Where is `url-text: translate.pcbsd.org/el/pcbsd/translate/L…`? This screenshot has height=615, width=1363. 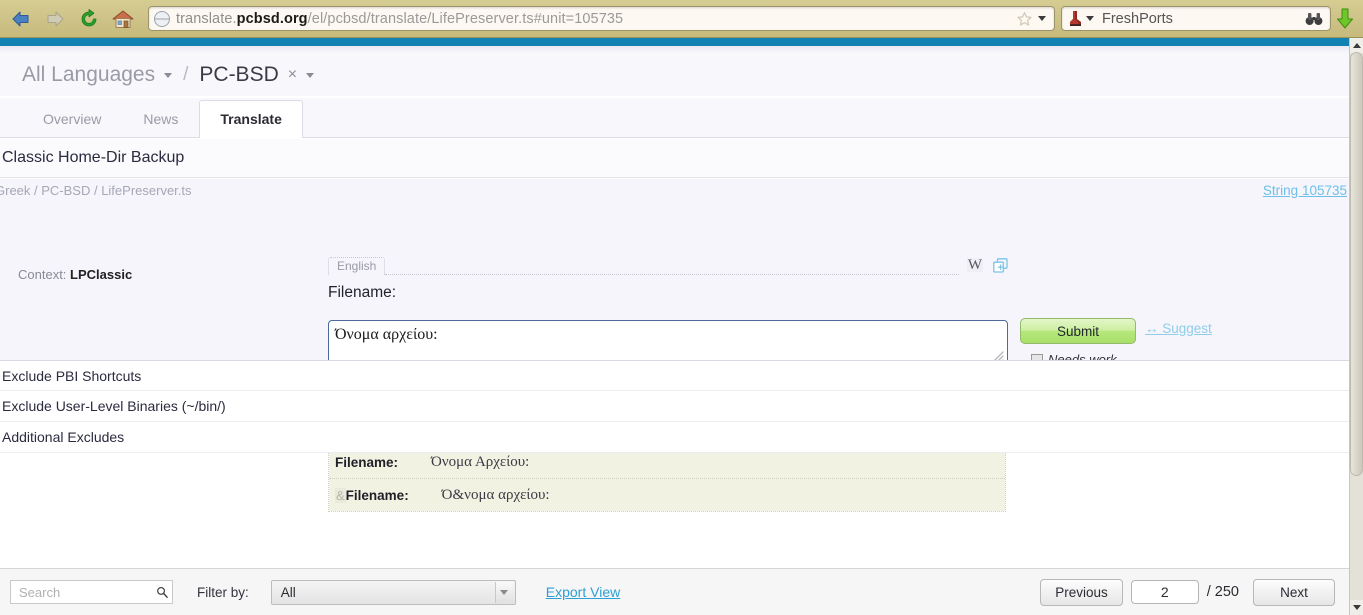 url-text: translate.pcbsd.org/el/pcbsd/translate/L… is located at coordinates (594, 19).